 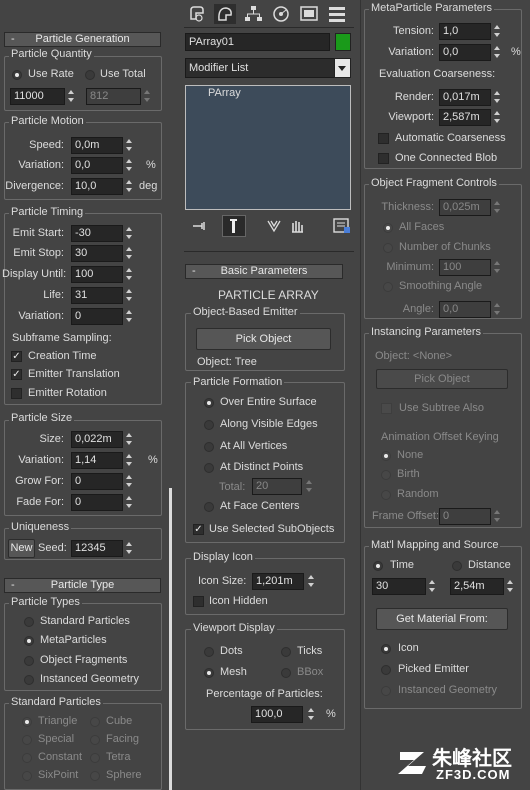 What do you see at coordinates (199, 226) in the screenshot?
I see `pin-stack-icon` at bounding box center [199, 226].